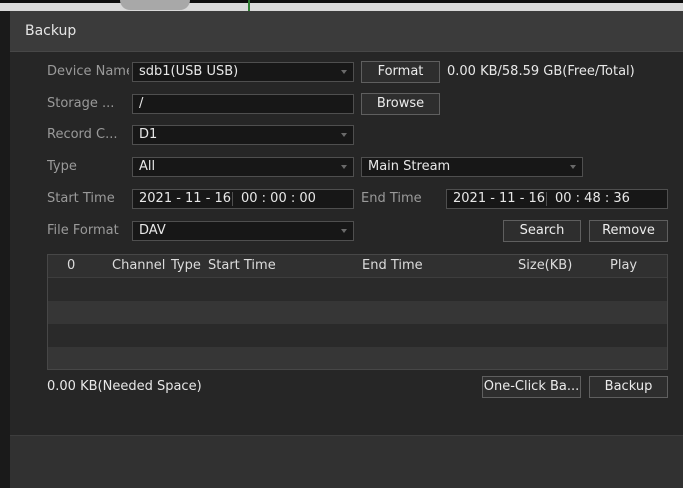 The height and width of the screenshot is (488, 683). What do you see at coordinates (346, 461) in the screenshot?
I see `dialog-bottom-bar` at bounding box center [346, 461].